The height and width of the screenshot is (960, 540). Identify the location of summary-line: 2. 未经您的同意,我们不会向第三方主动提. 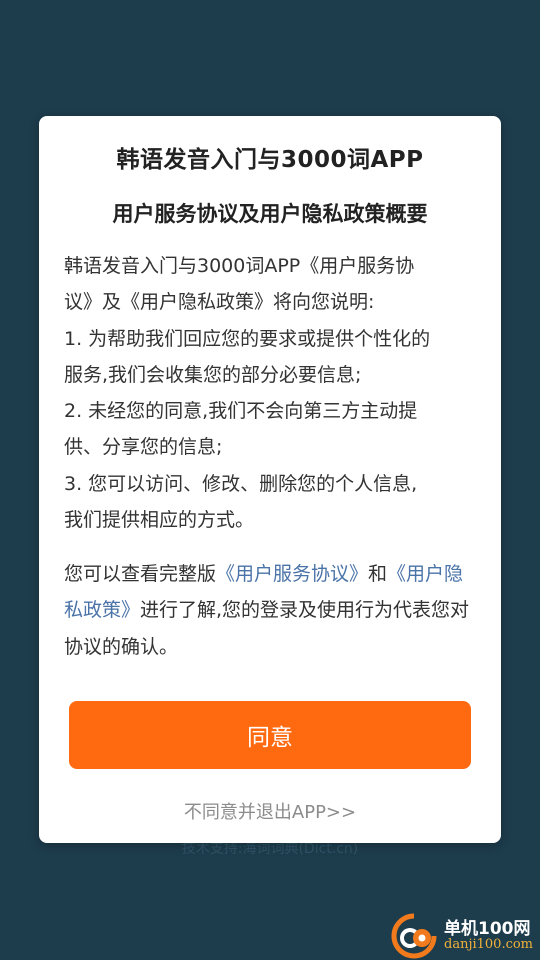
(241, 411).